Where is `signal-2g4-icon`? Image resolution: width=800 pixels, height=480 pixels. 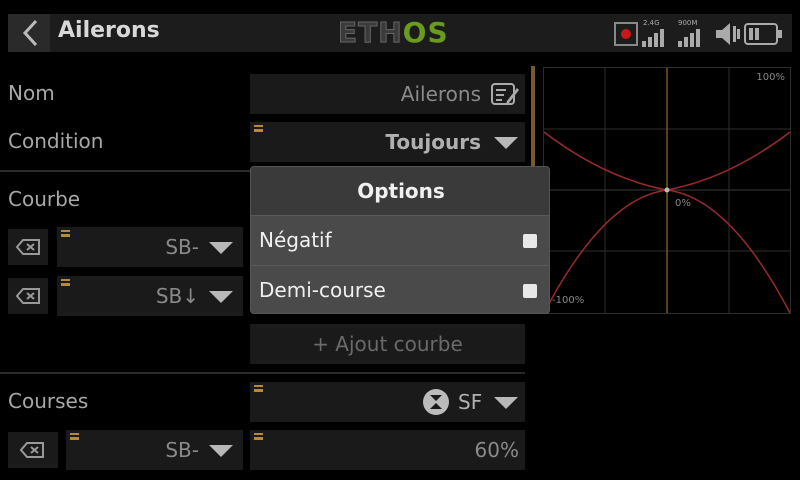 signal-2g4-icon is located at coordinates (653, 38).